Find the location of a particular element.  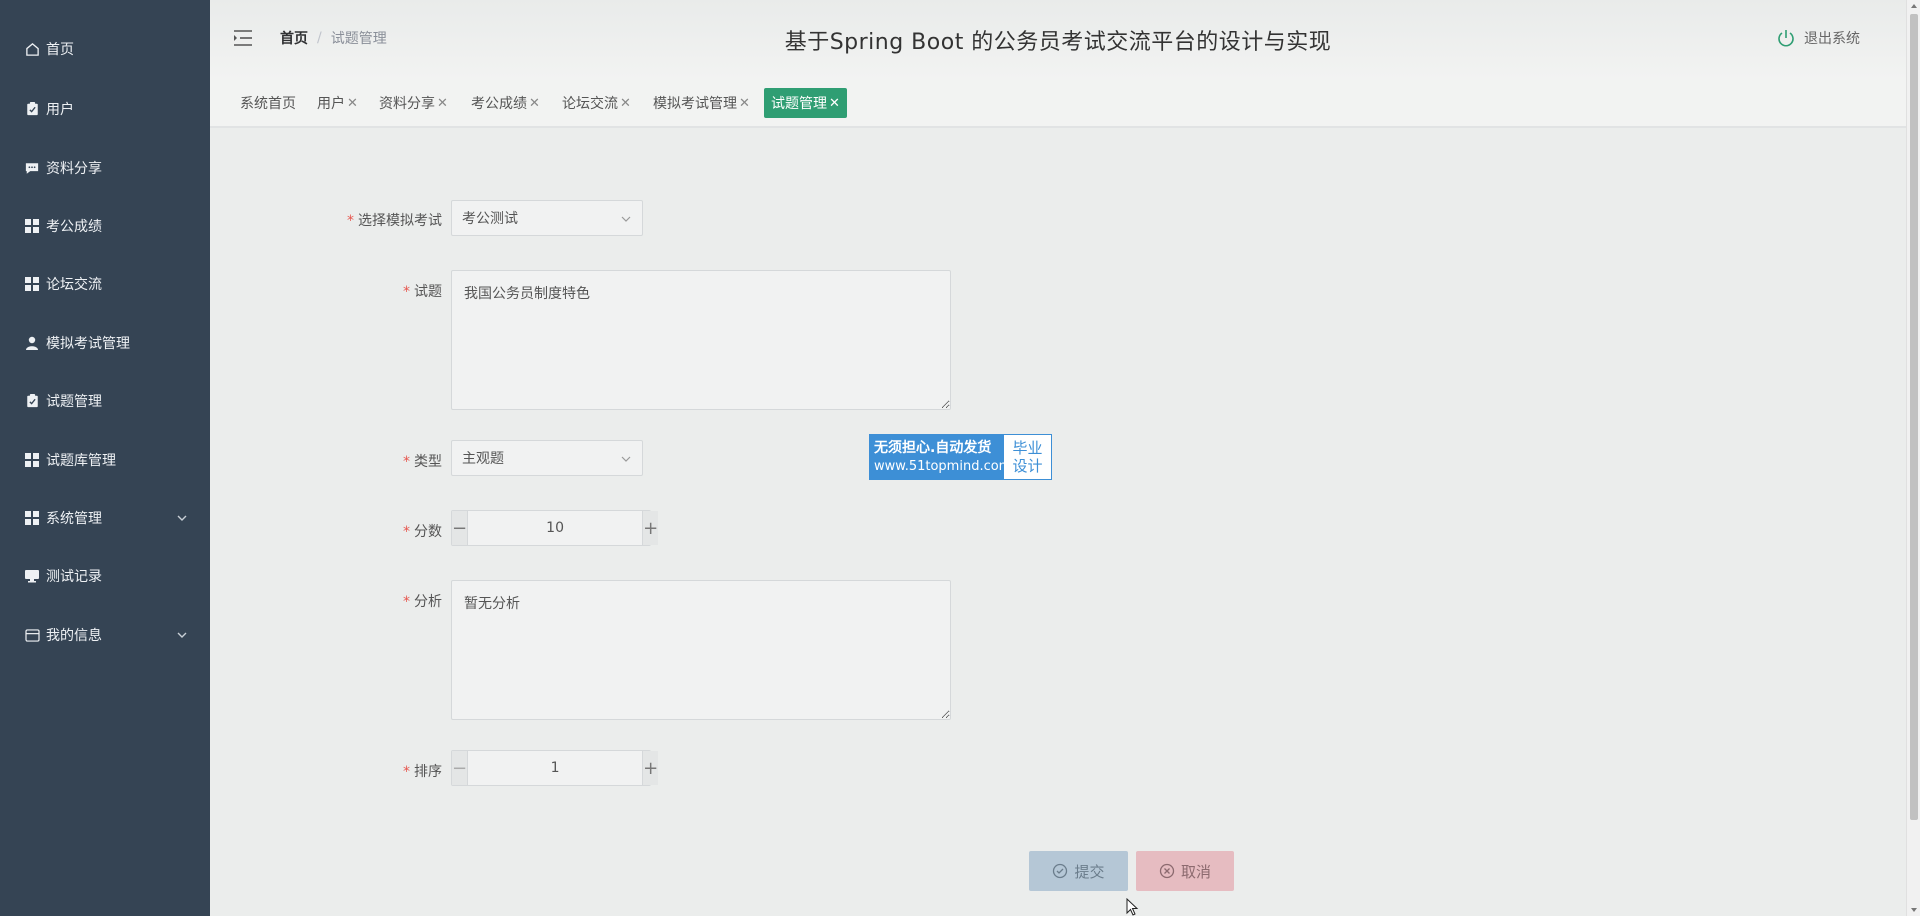

sidebar-item-label: 资料分享 is located at coordinates (74, 169).